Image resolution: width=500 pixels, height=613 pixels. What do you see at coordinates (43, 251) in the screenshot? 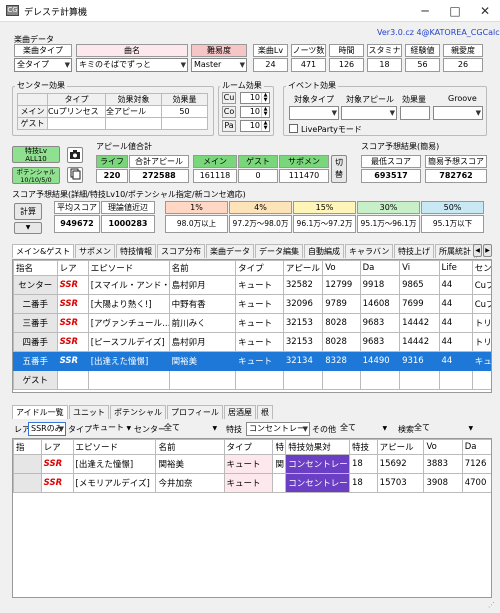
I see `tab-main-0: メイン&ゲスト` at bounding box center [43, 251].